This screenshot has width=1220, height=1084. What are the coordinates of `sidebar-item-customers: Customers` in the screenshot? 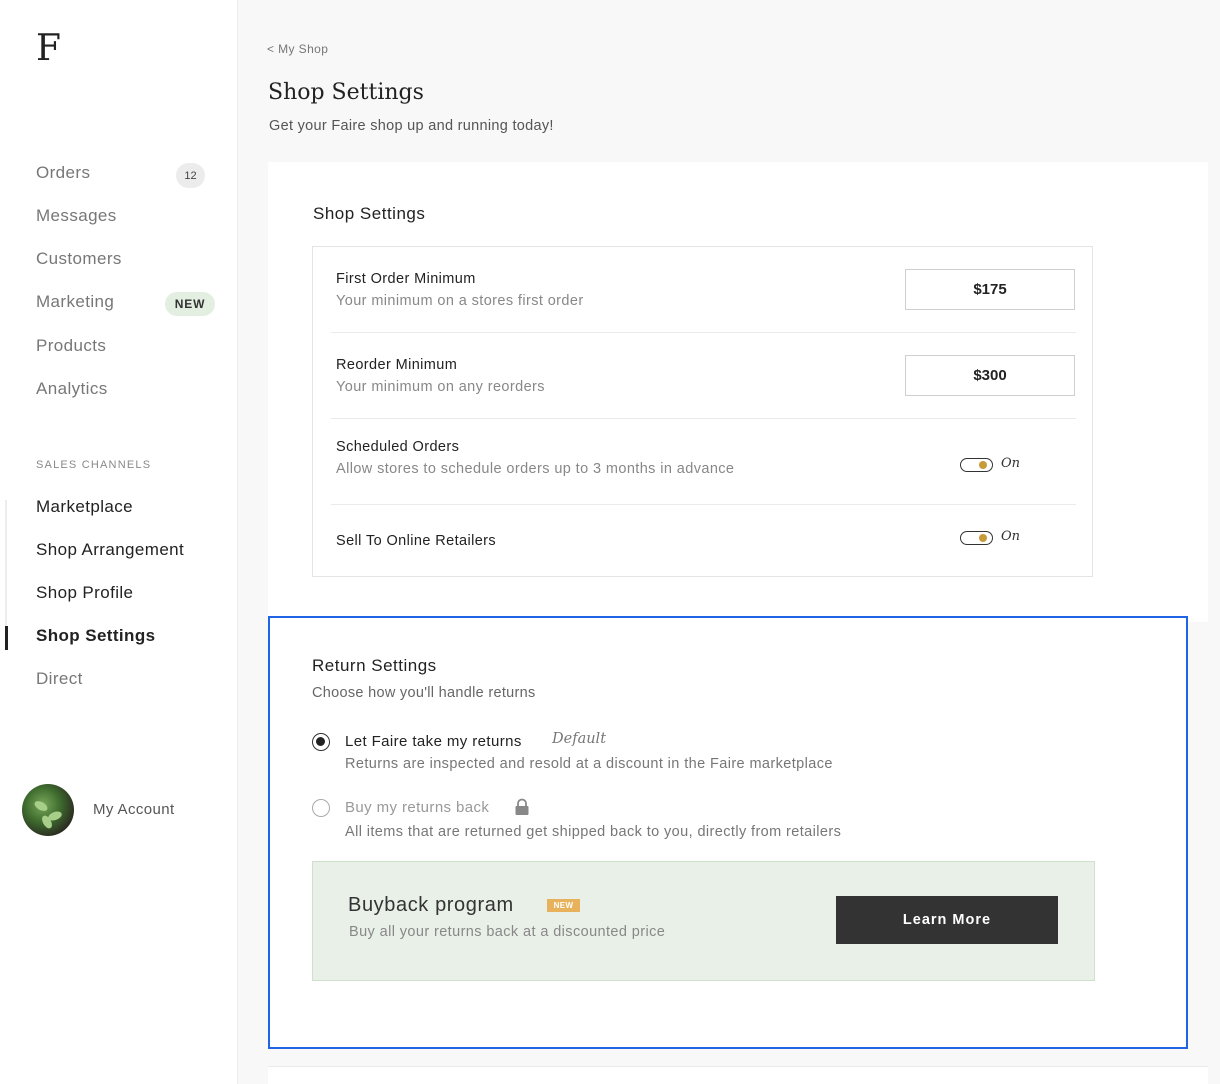 It's located at (79, 259).